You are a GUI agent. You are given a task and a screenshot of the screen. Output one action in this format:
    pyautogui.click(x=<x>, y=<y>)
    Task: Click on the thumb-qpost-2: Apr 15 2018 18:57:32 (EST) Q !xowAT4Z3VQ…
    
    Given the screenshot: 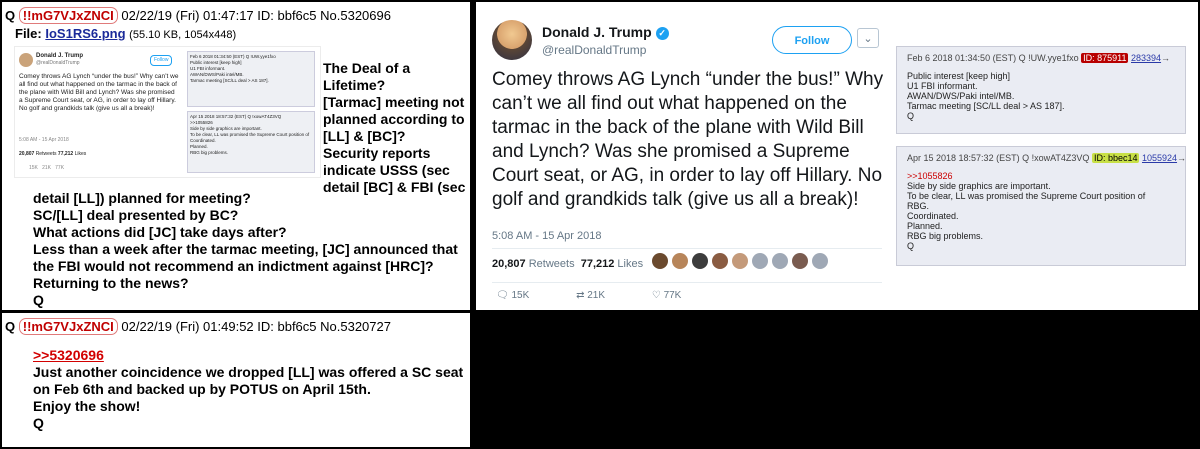 What is the action you would take?
    pyautogui.click(x=251, y=142)
    